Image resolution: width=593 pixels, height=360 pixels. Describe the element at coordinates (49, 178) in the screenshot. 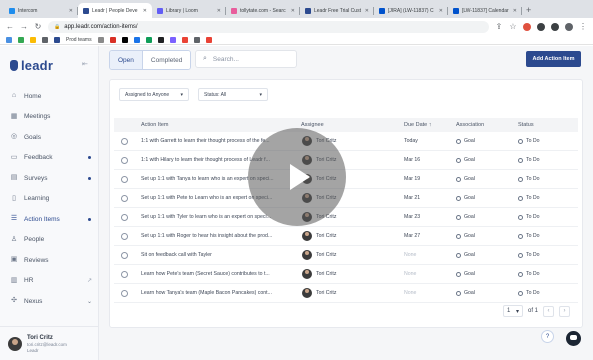

I see `sidebar-item-surveys: ▤ Surveys` at that location.